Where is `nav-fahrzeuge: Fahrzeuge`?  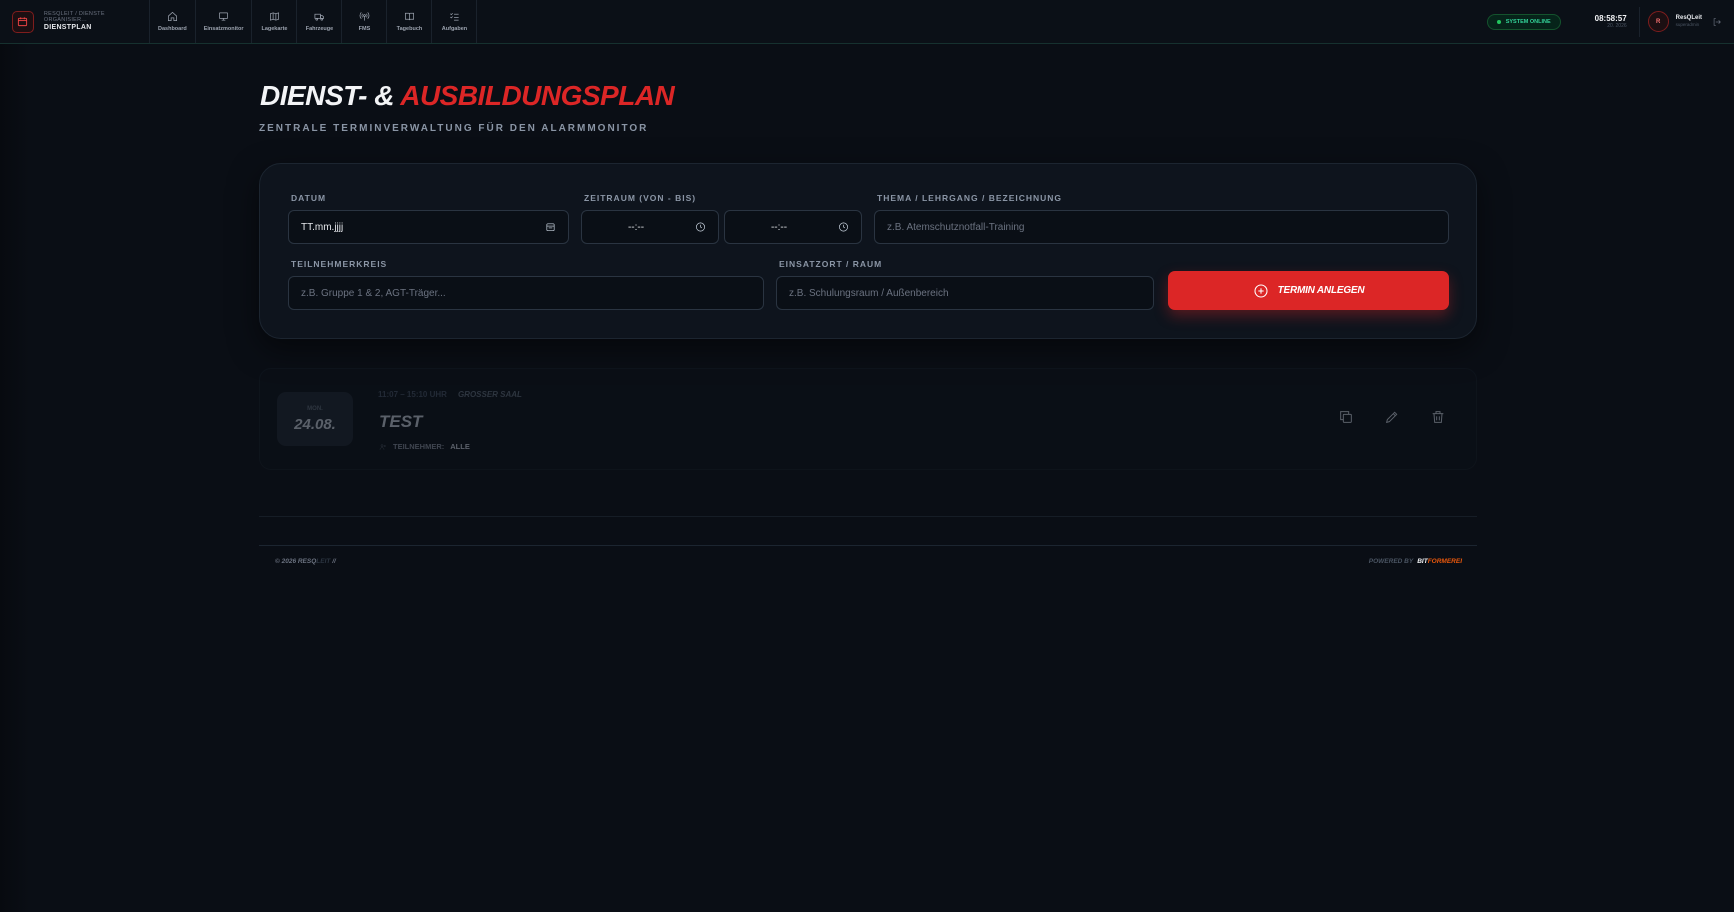
nav-fahrzeuge: Fahrzeuge is located at coordinates (320, 21).